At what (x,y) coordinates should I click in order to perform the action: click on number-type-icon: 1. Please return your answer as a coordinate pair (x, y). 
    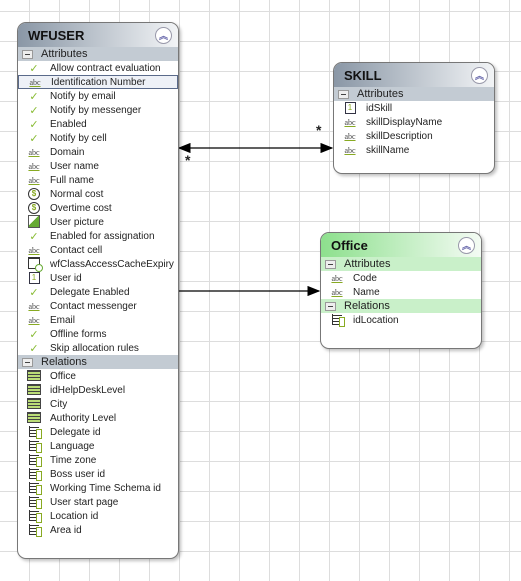
    Looking at the image, I should click on (34, 278).